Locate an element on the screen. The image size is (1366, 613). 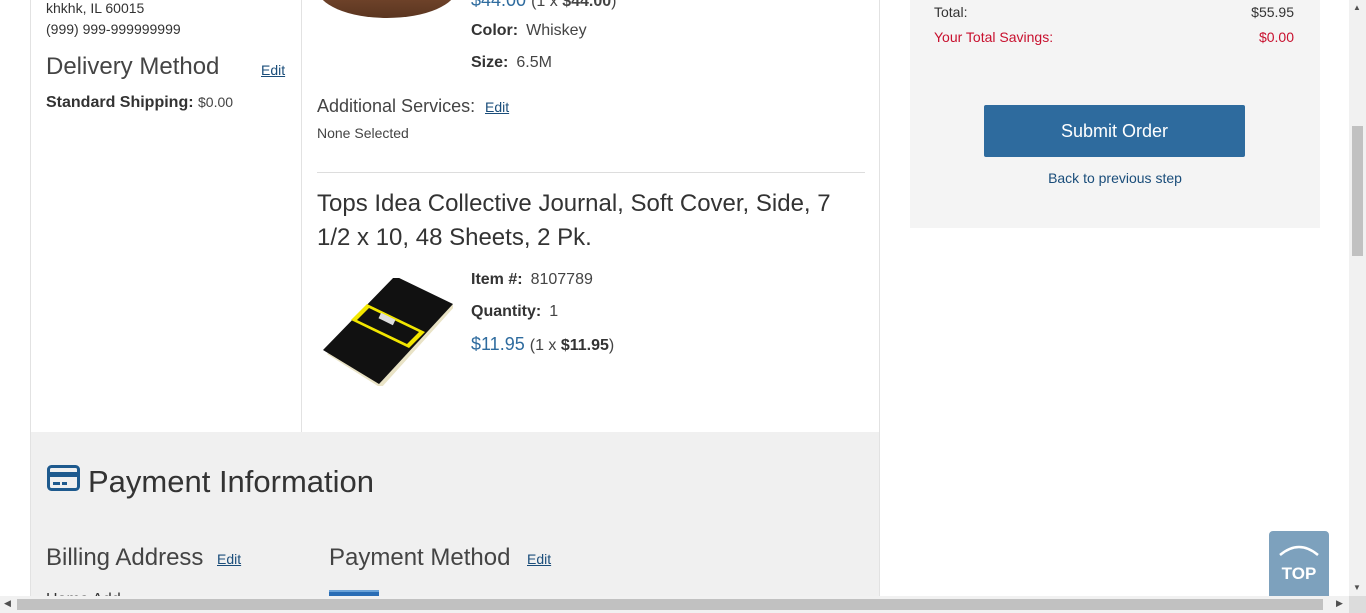
item1-color: Color: Whiskey is located at coordinates (529, 31).